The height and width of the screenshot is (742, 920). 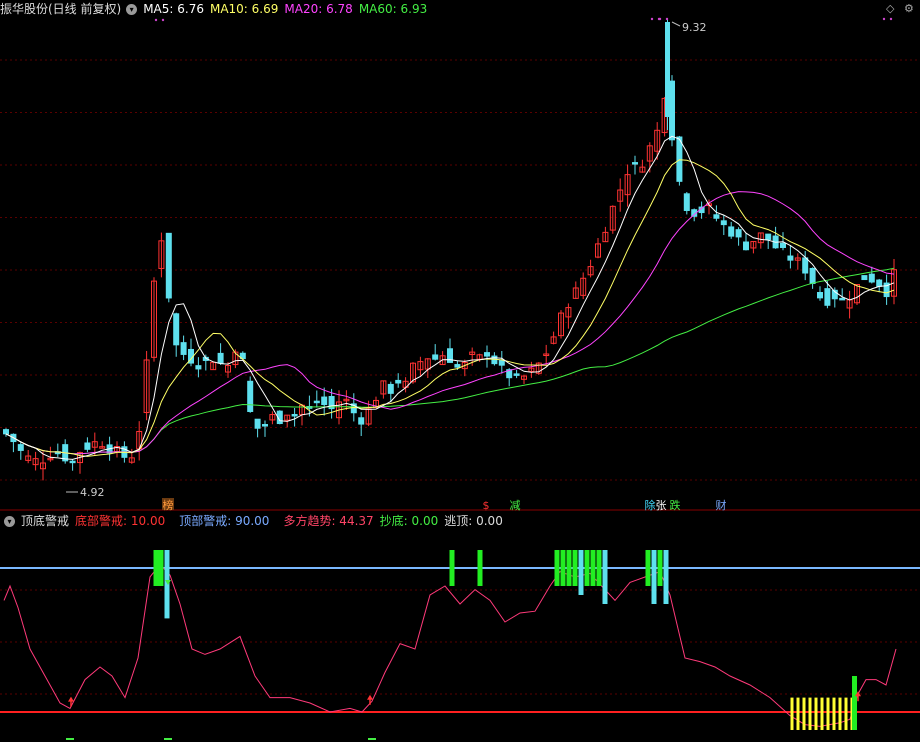 What do you see at coordinates (409, 521) in the screenshot?
I see `bottom-fishing-label: 抄底: 0.00` at bounding box center [409, 521].